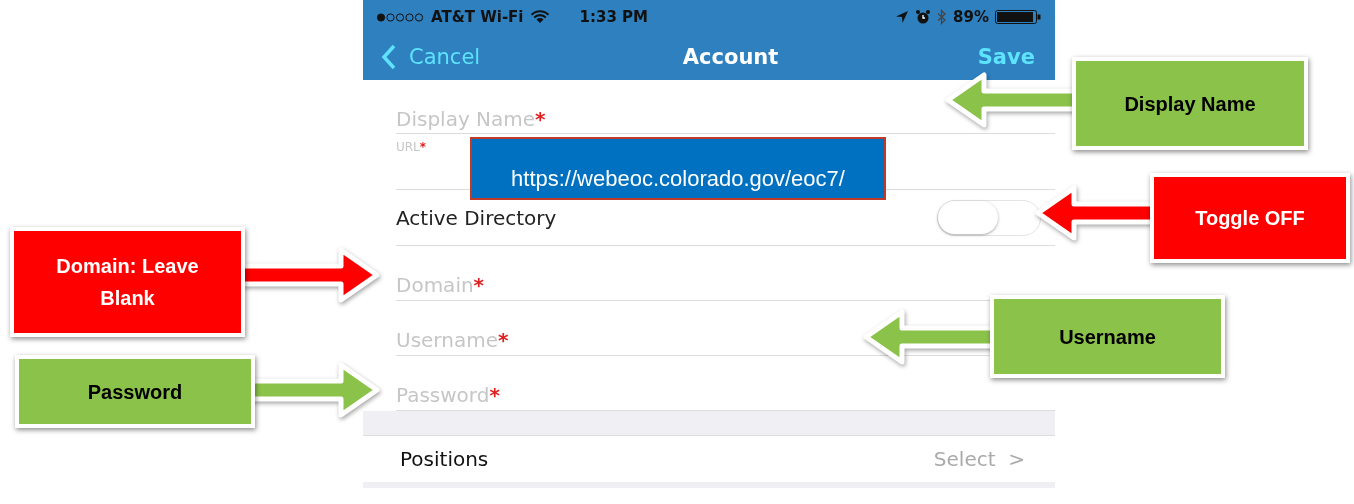 This screenshot has width=1354, height=504. Describe the element at coordinates (389, 57) in the screenshot. I see `back-chevron-icon` at that location.